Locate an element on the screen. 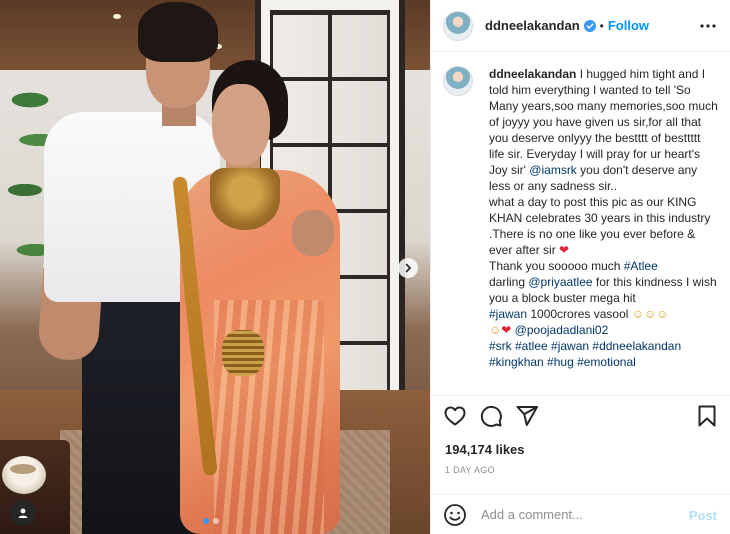 The width and height of the screenshot is (730, 534). user-tag-button is located at coordinates (23, 513).